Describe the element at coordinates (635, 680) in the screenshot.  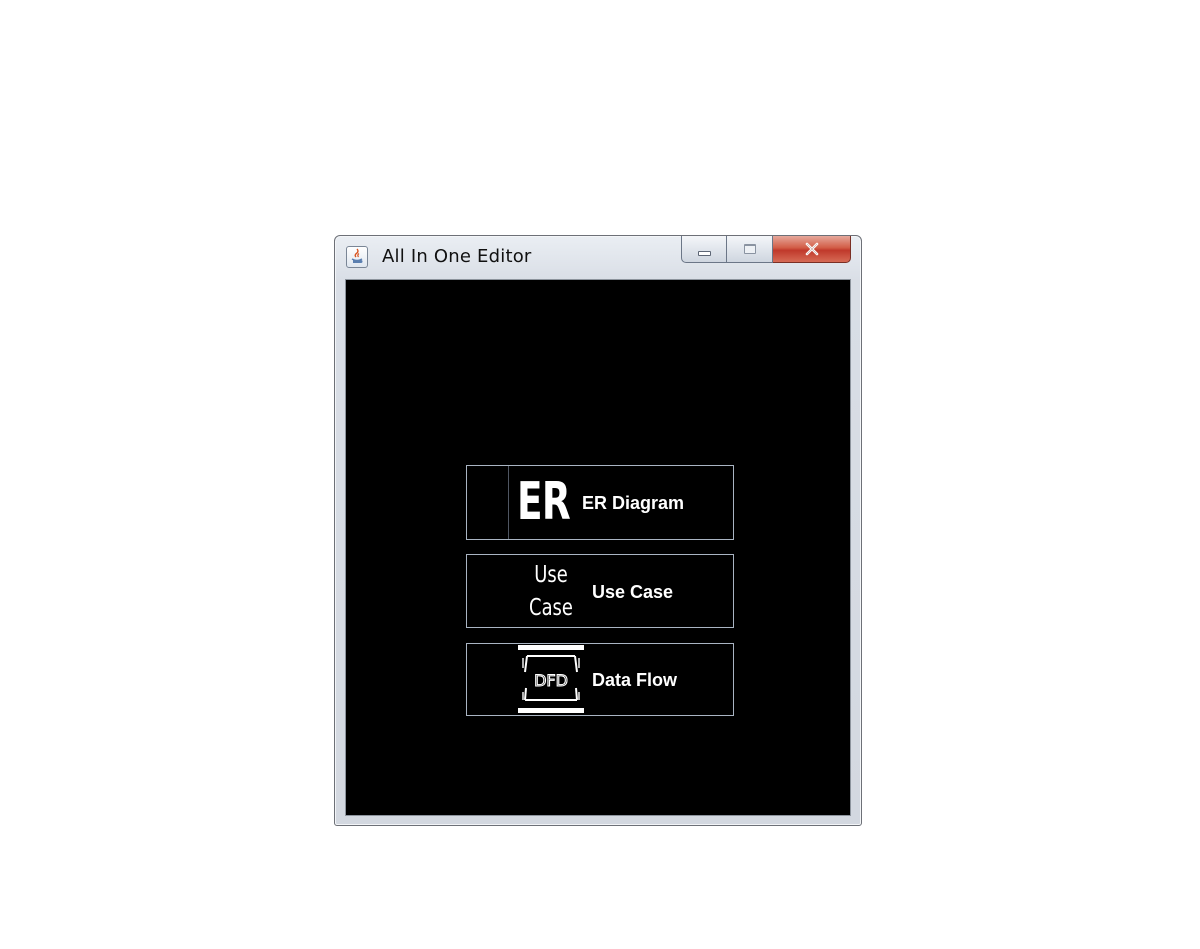
I see `data-flow-label: Data Flow` at that location.